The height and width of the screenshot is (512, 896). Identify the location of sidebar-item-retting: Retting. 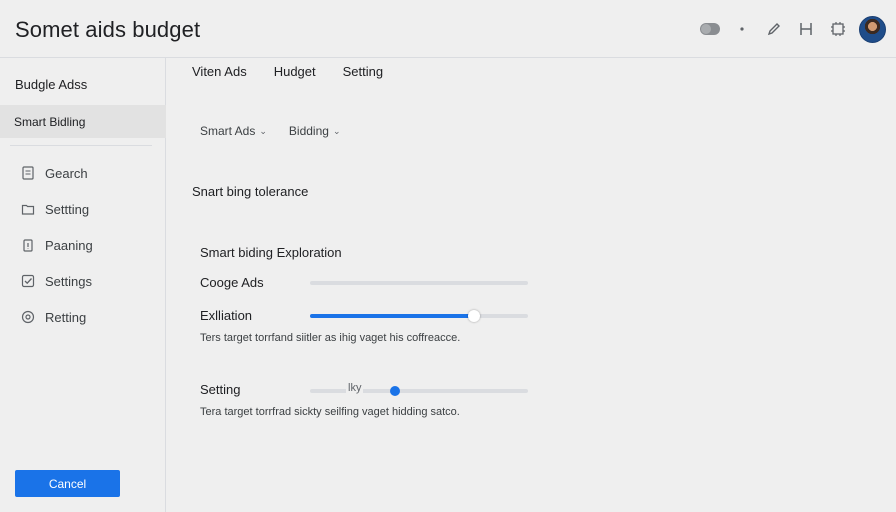
(83, 317).